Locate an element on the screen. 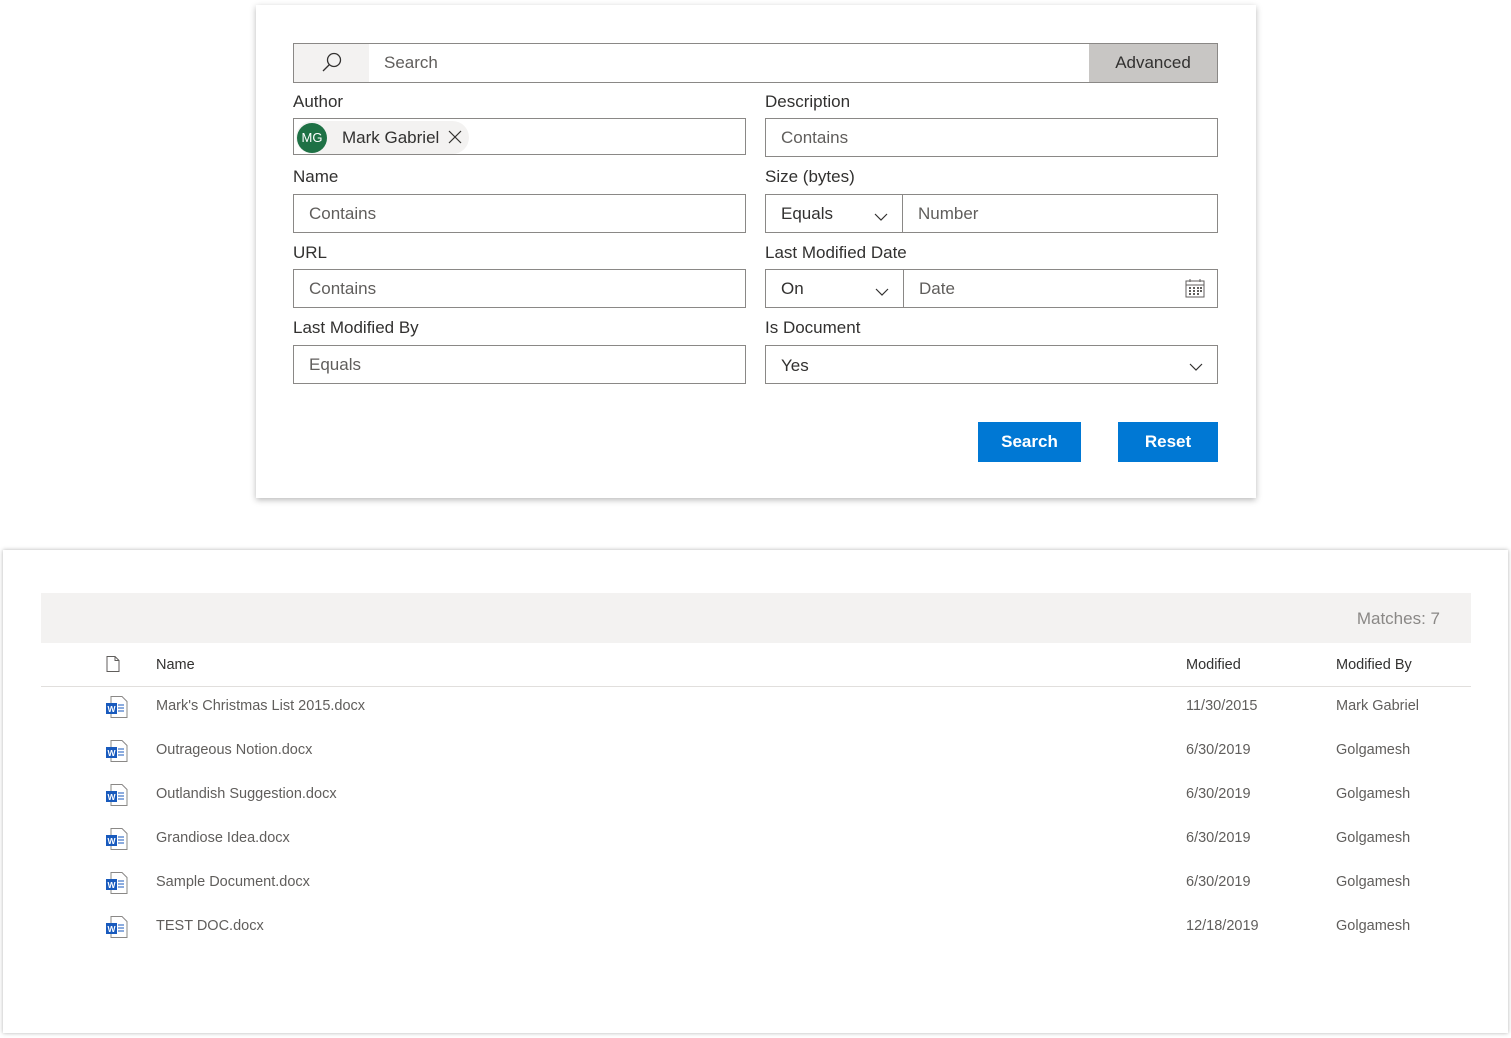 This screenshot has width=1511, height=1038. modified-date: 11/30/2015 is located at coordinates (1222, 706).